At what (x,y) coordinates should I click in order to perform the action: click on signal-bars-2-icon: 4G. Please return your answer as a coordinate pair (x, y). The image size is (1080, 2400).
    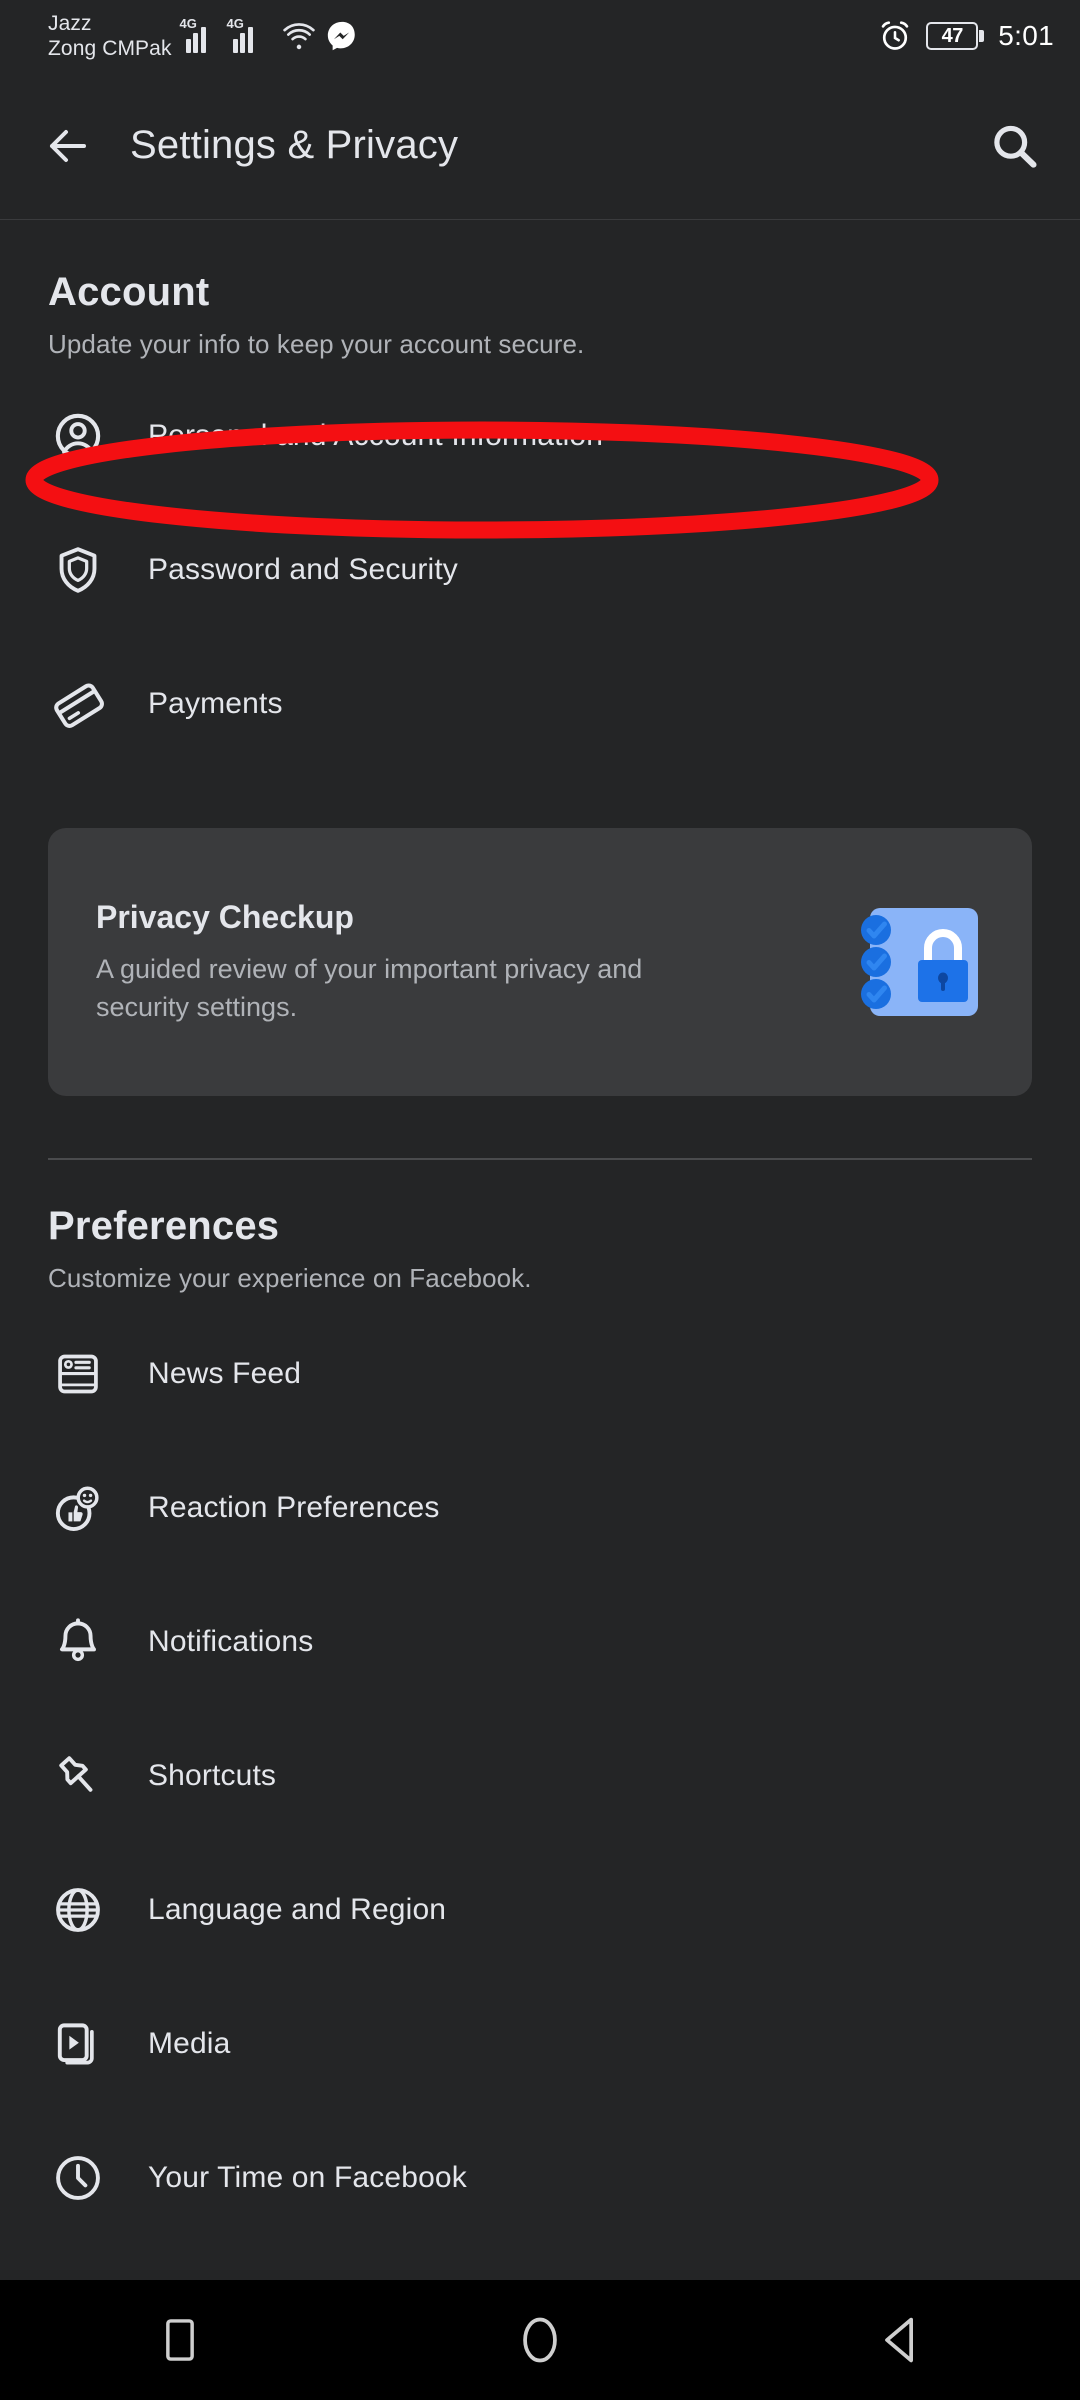
    Looking at the image, I should click on (250, 34).